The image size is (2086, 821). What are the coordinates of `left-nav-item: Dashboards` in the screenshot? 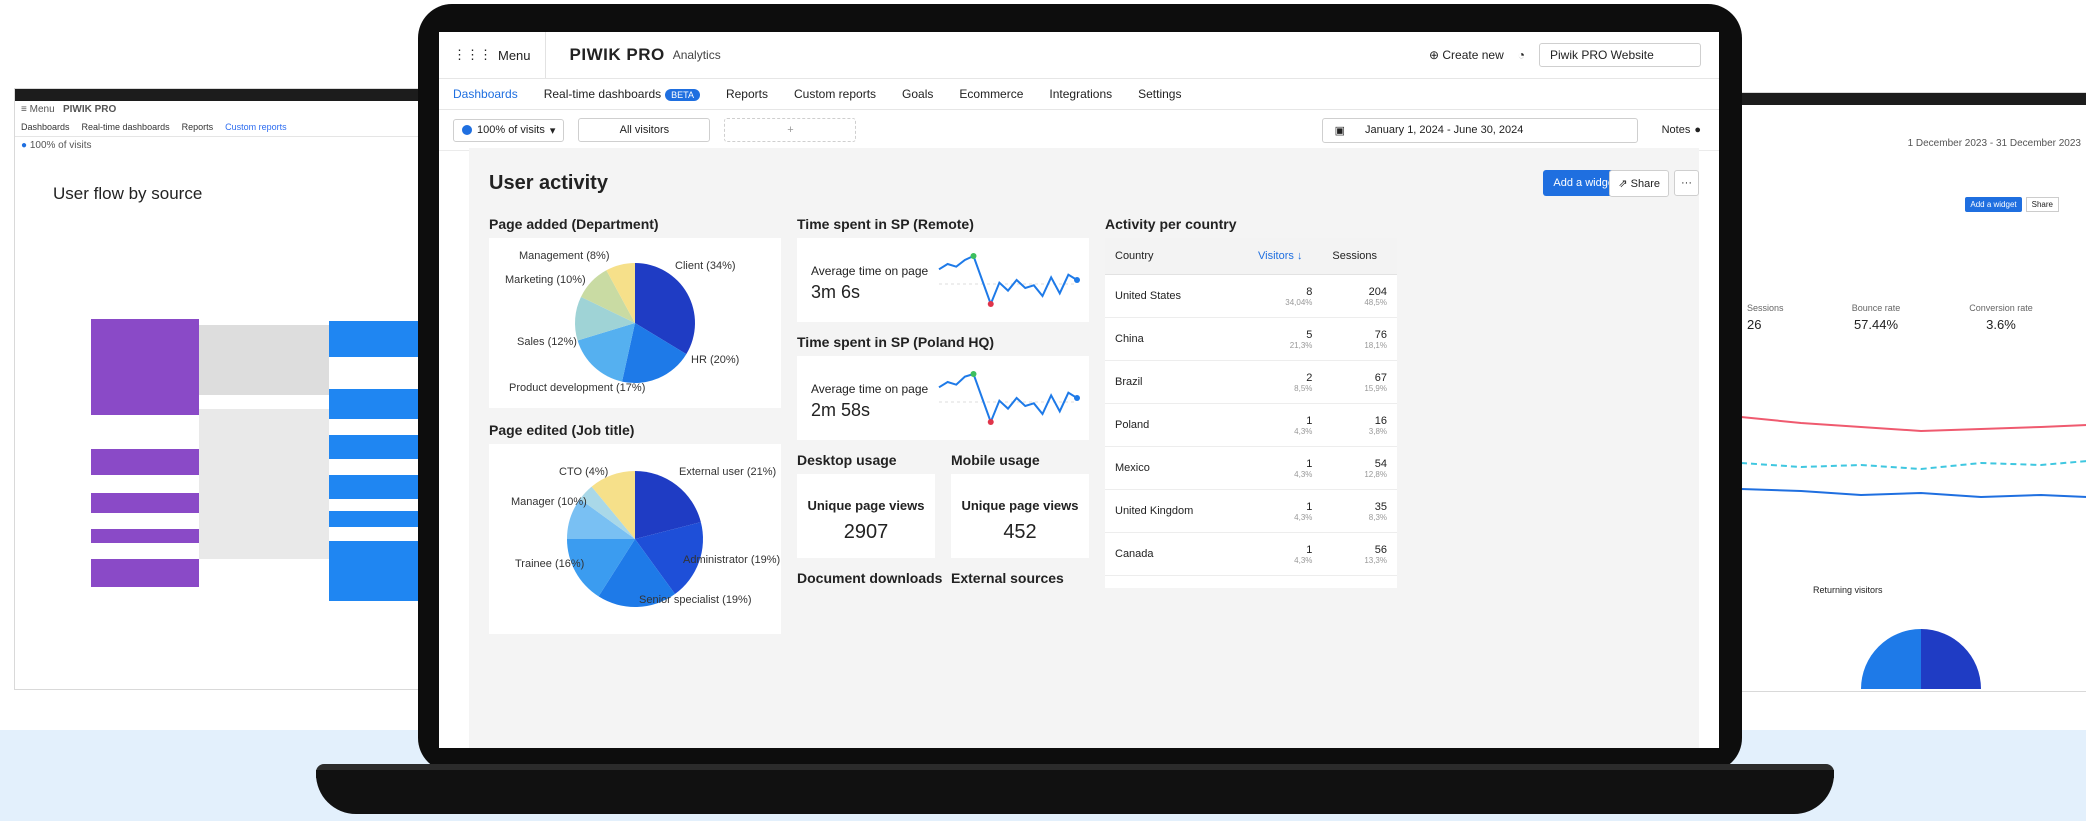 It's located at (45, 127).